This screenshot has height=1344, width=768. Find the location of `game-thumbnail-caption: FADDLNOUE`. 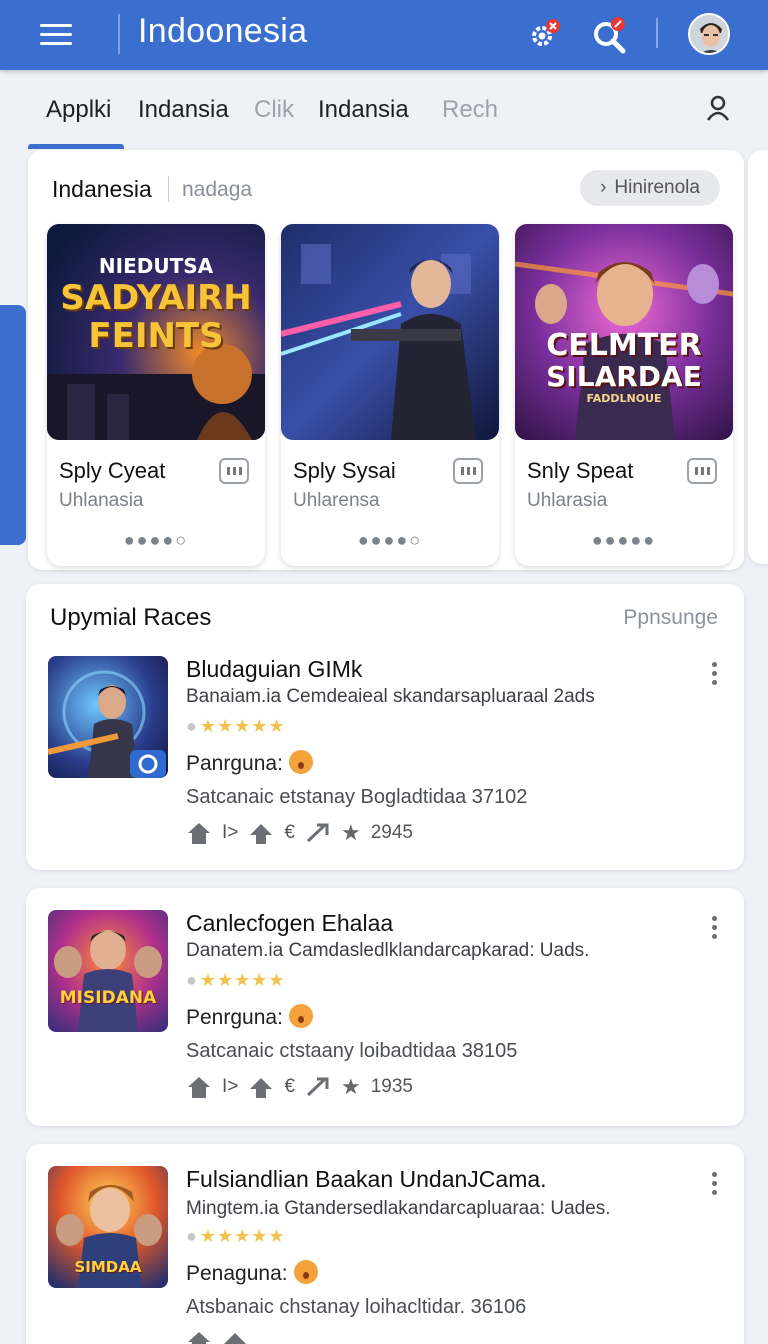

game-thumbnail-caption: FADDLNOUE is located at coordinates (624, 398).